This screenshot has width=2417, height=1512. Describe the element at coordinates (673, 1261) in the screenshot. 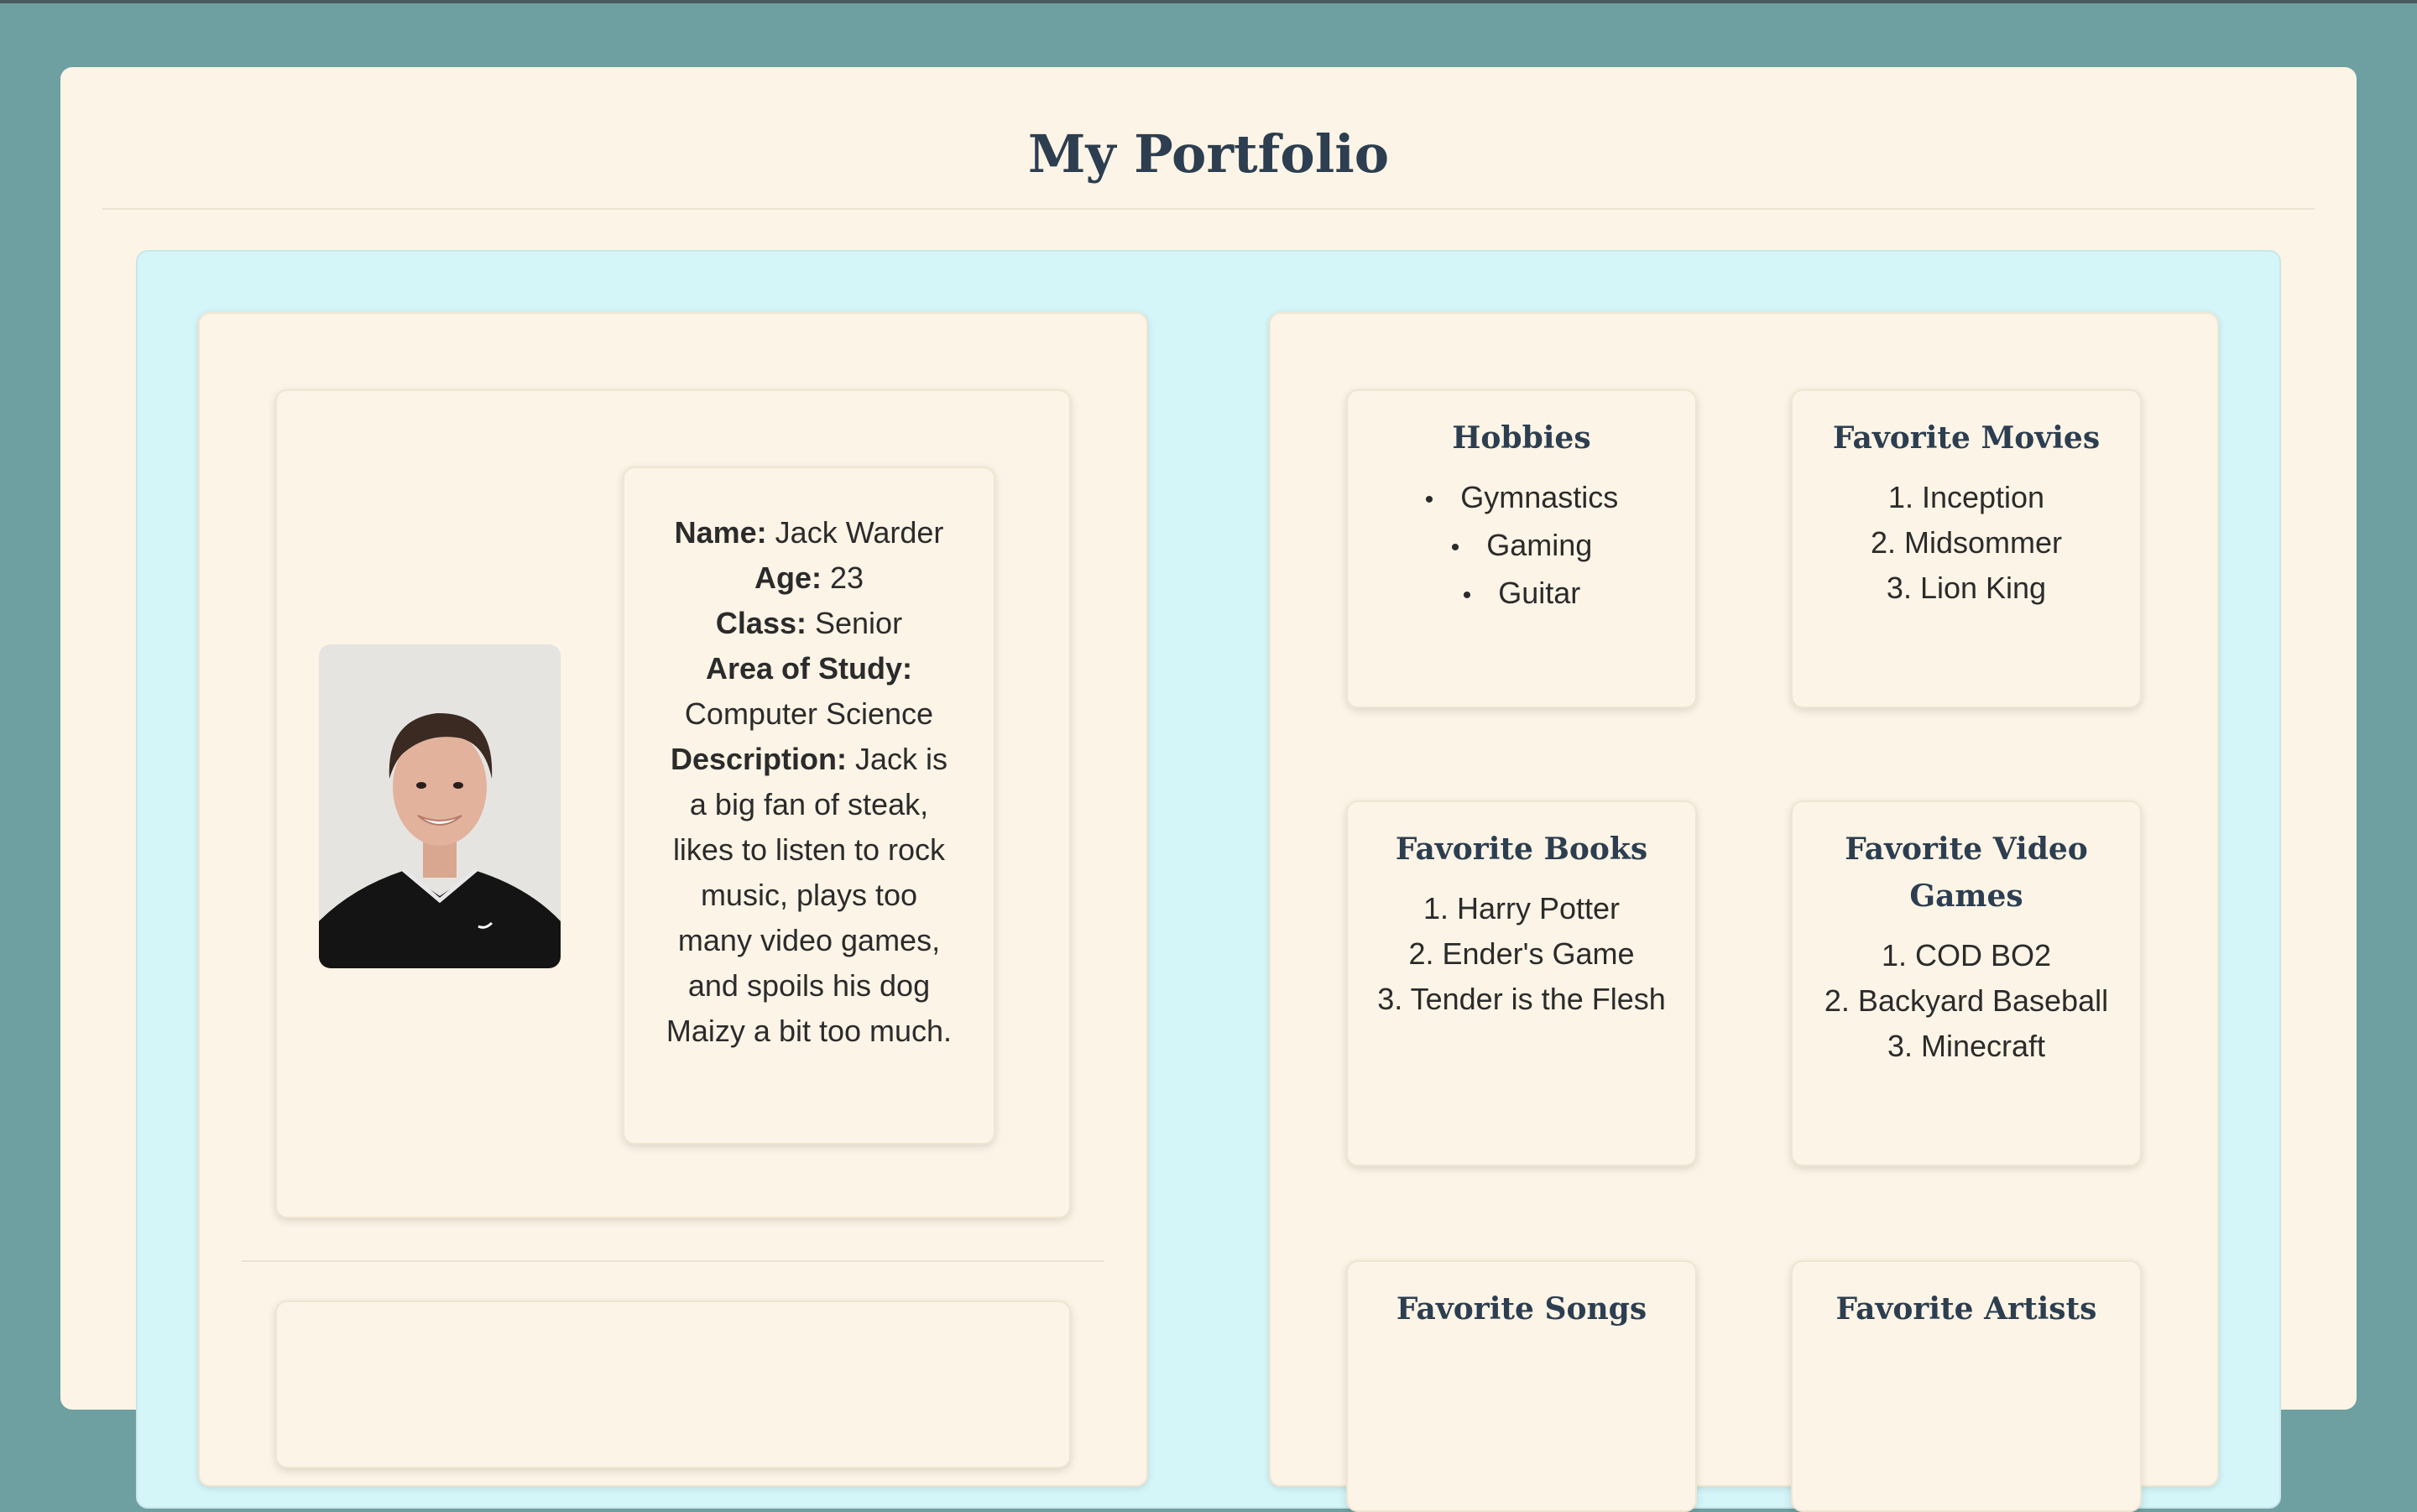

I see `profile-divider` at that location.